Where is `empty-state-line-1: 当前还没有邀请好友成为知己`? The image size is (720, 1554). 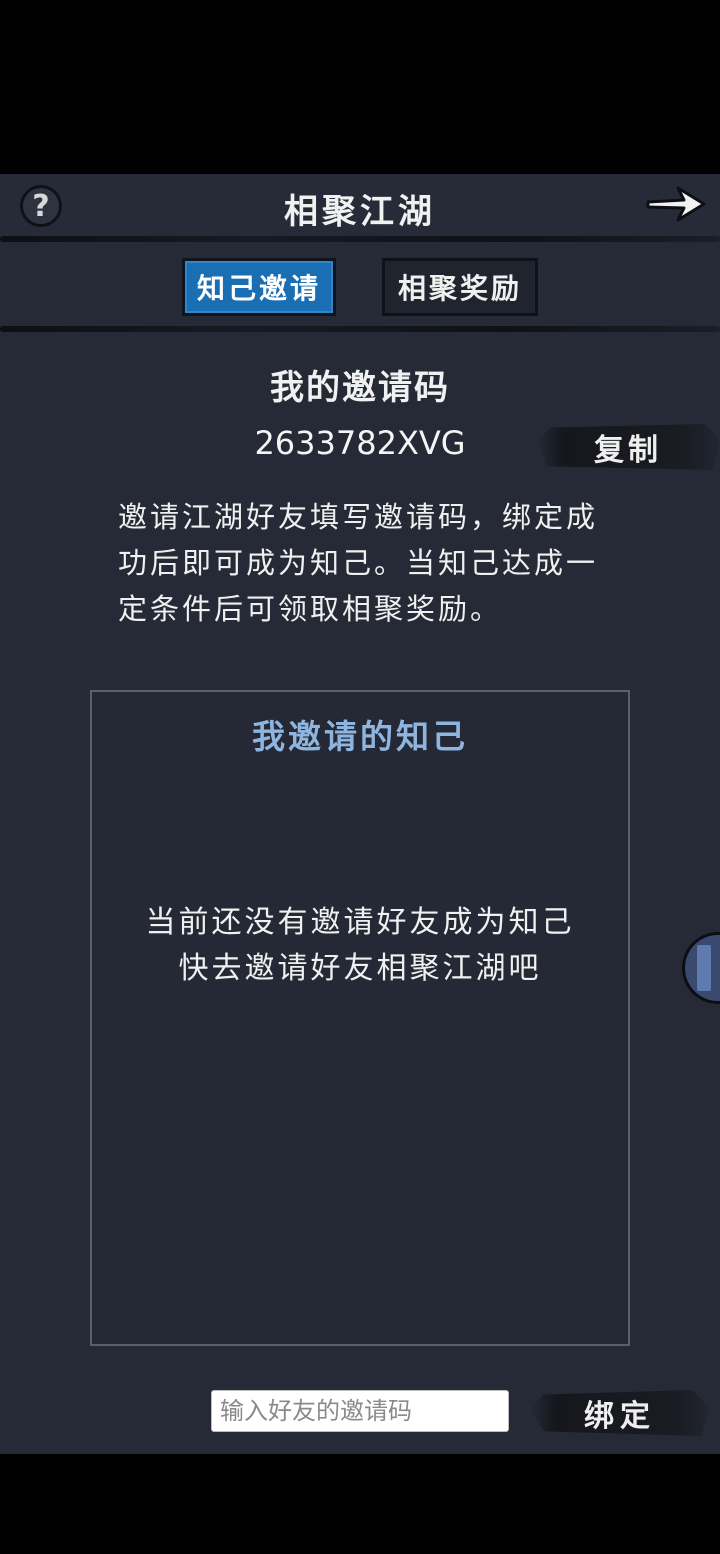 empty-state-line-1: 当前还没有邀请好友成为知己 is located at coordinates (360, 922).